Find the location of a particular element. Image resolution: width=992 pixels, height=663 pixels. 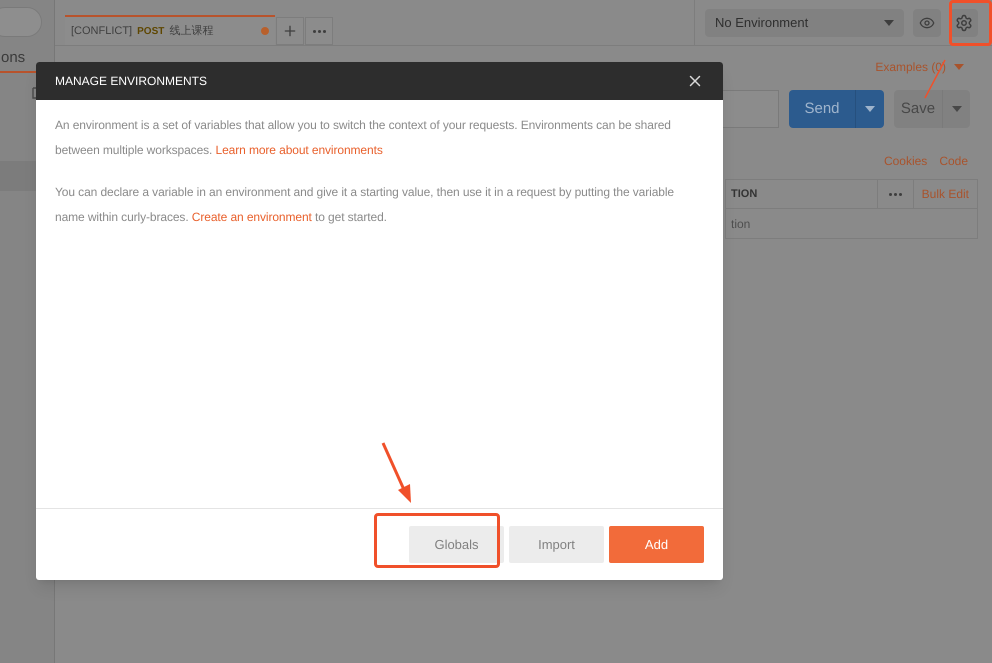

eye-button is located at coordinates (927, 22).